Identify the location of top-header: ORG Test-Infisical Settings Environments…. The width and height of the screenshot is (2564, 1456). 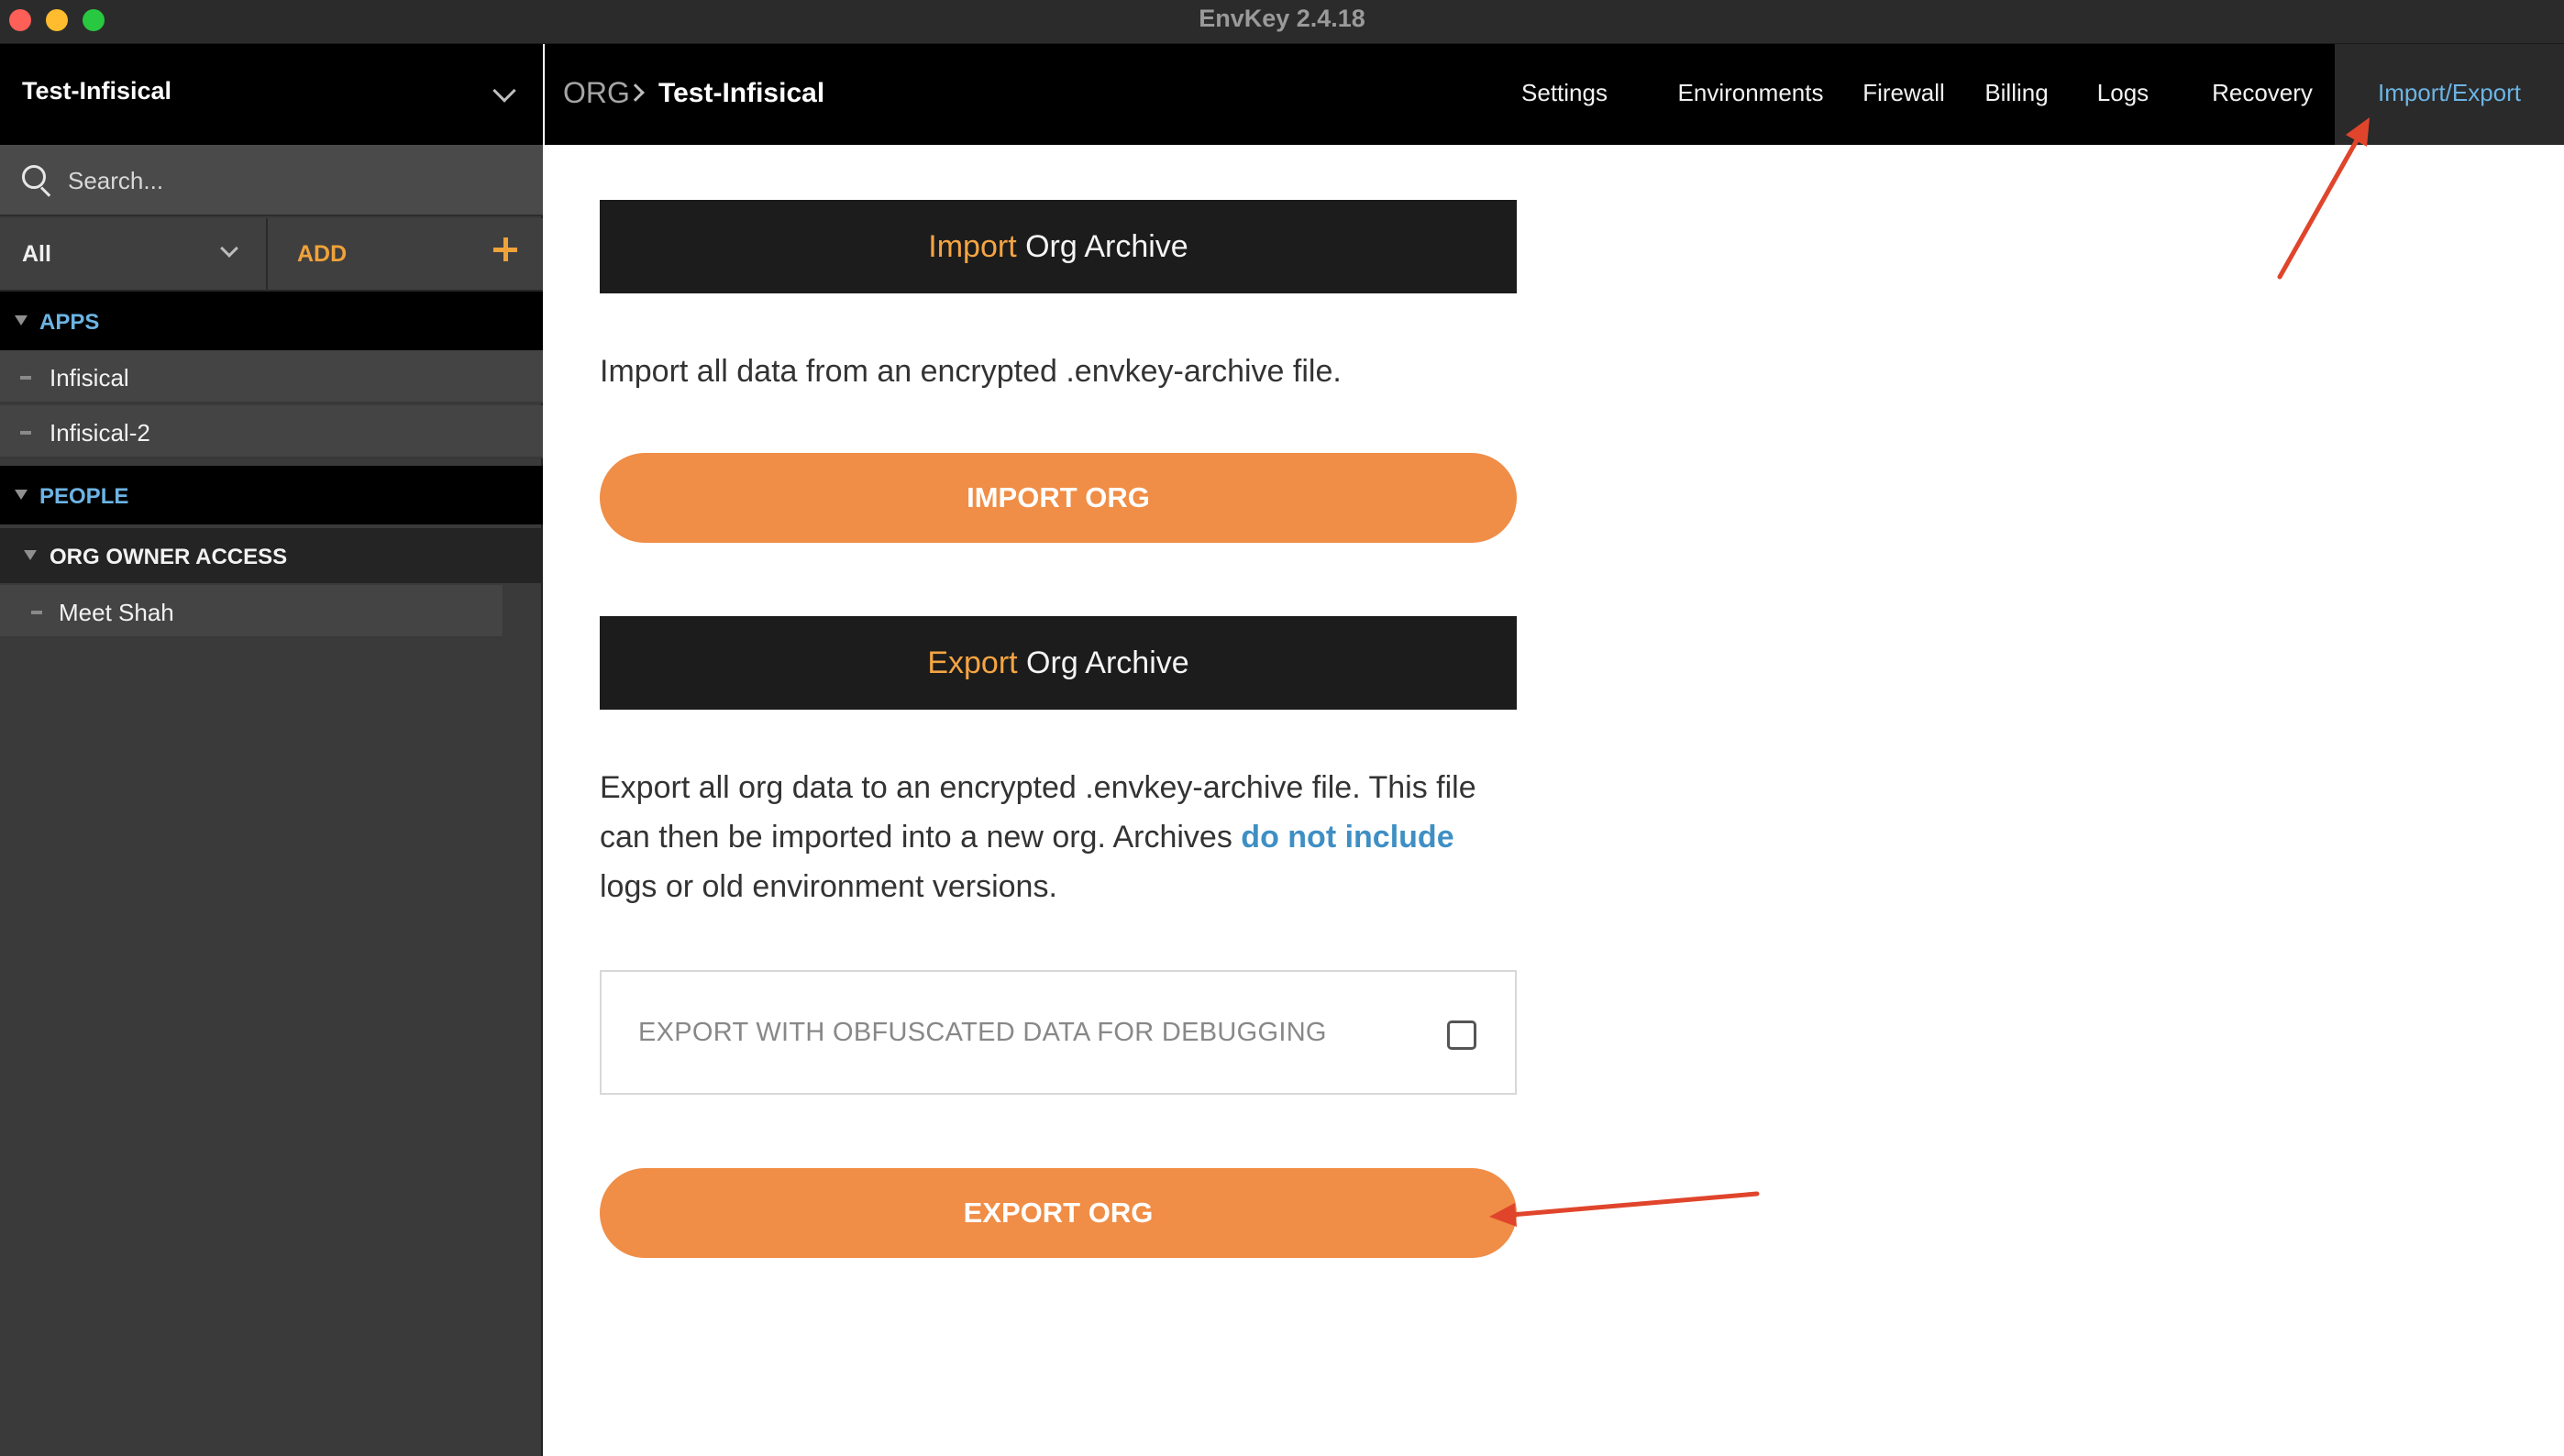
(1554, 94).